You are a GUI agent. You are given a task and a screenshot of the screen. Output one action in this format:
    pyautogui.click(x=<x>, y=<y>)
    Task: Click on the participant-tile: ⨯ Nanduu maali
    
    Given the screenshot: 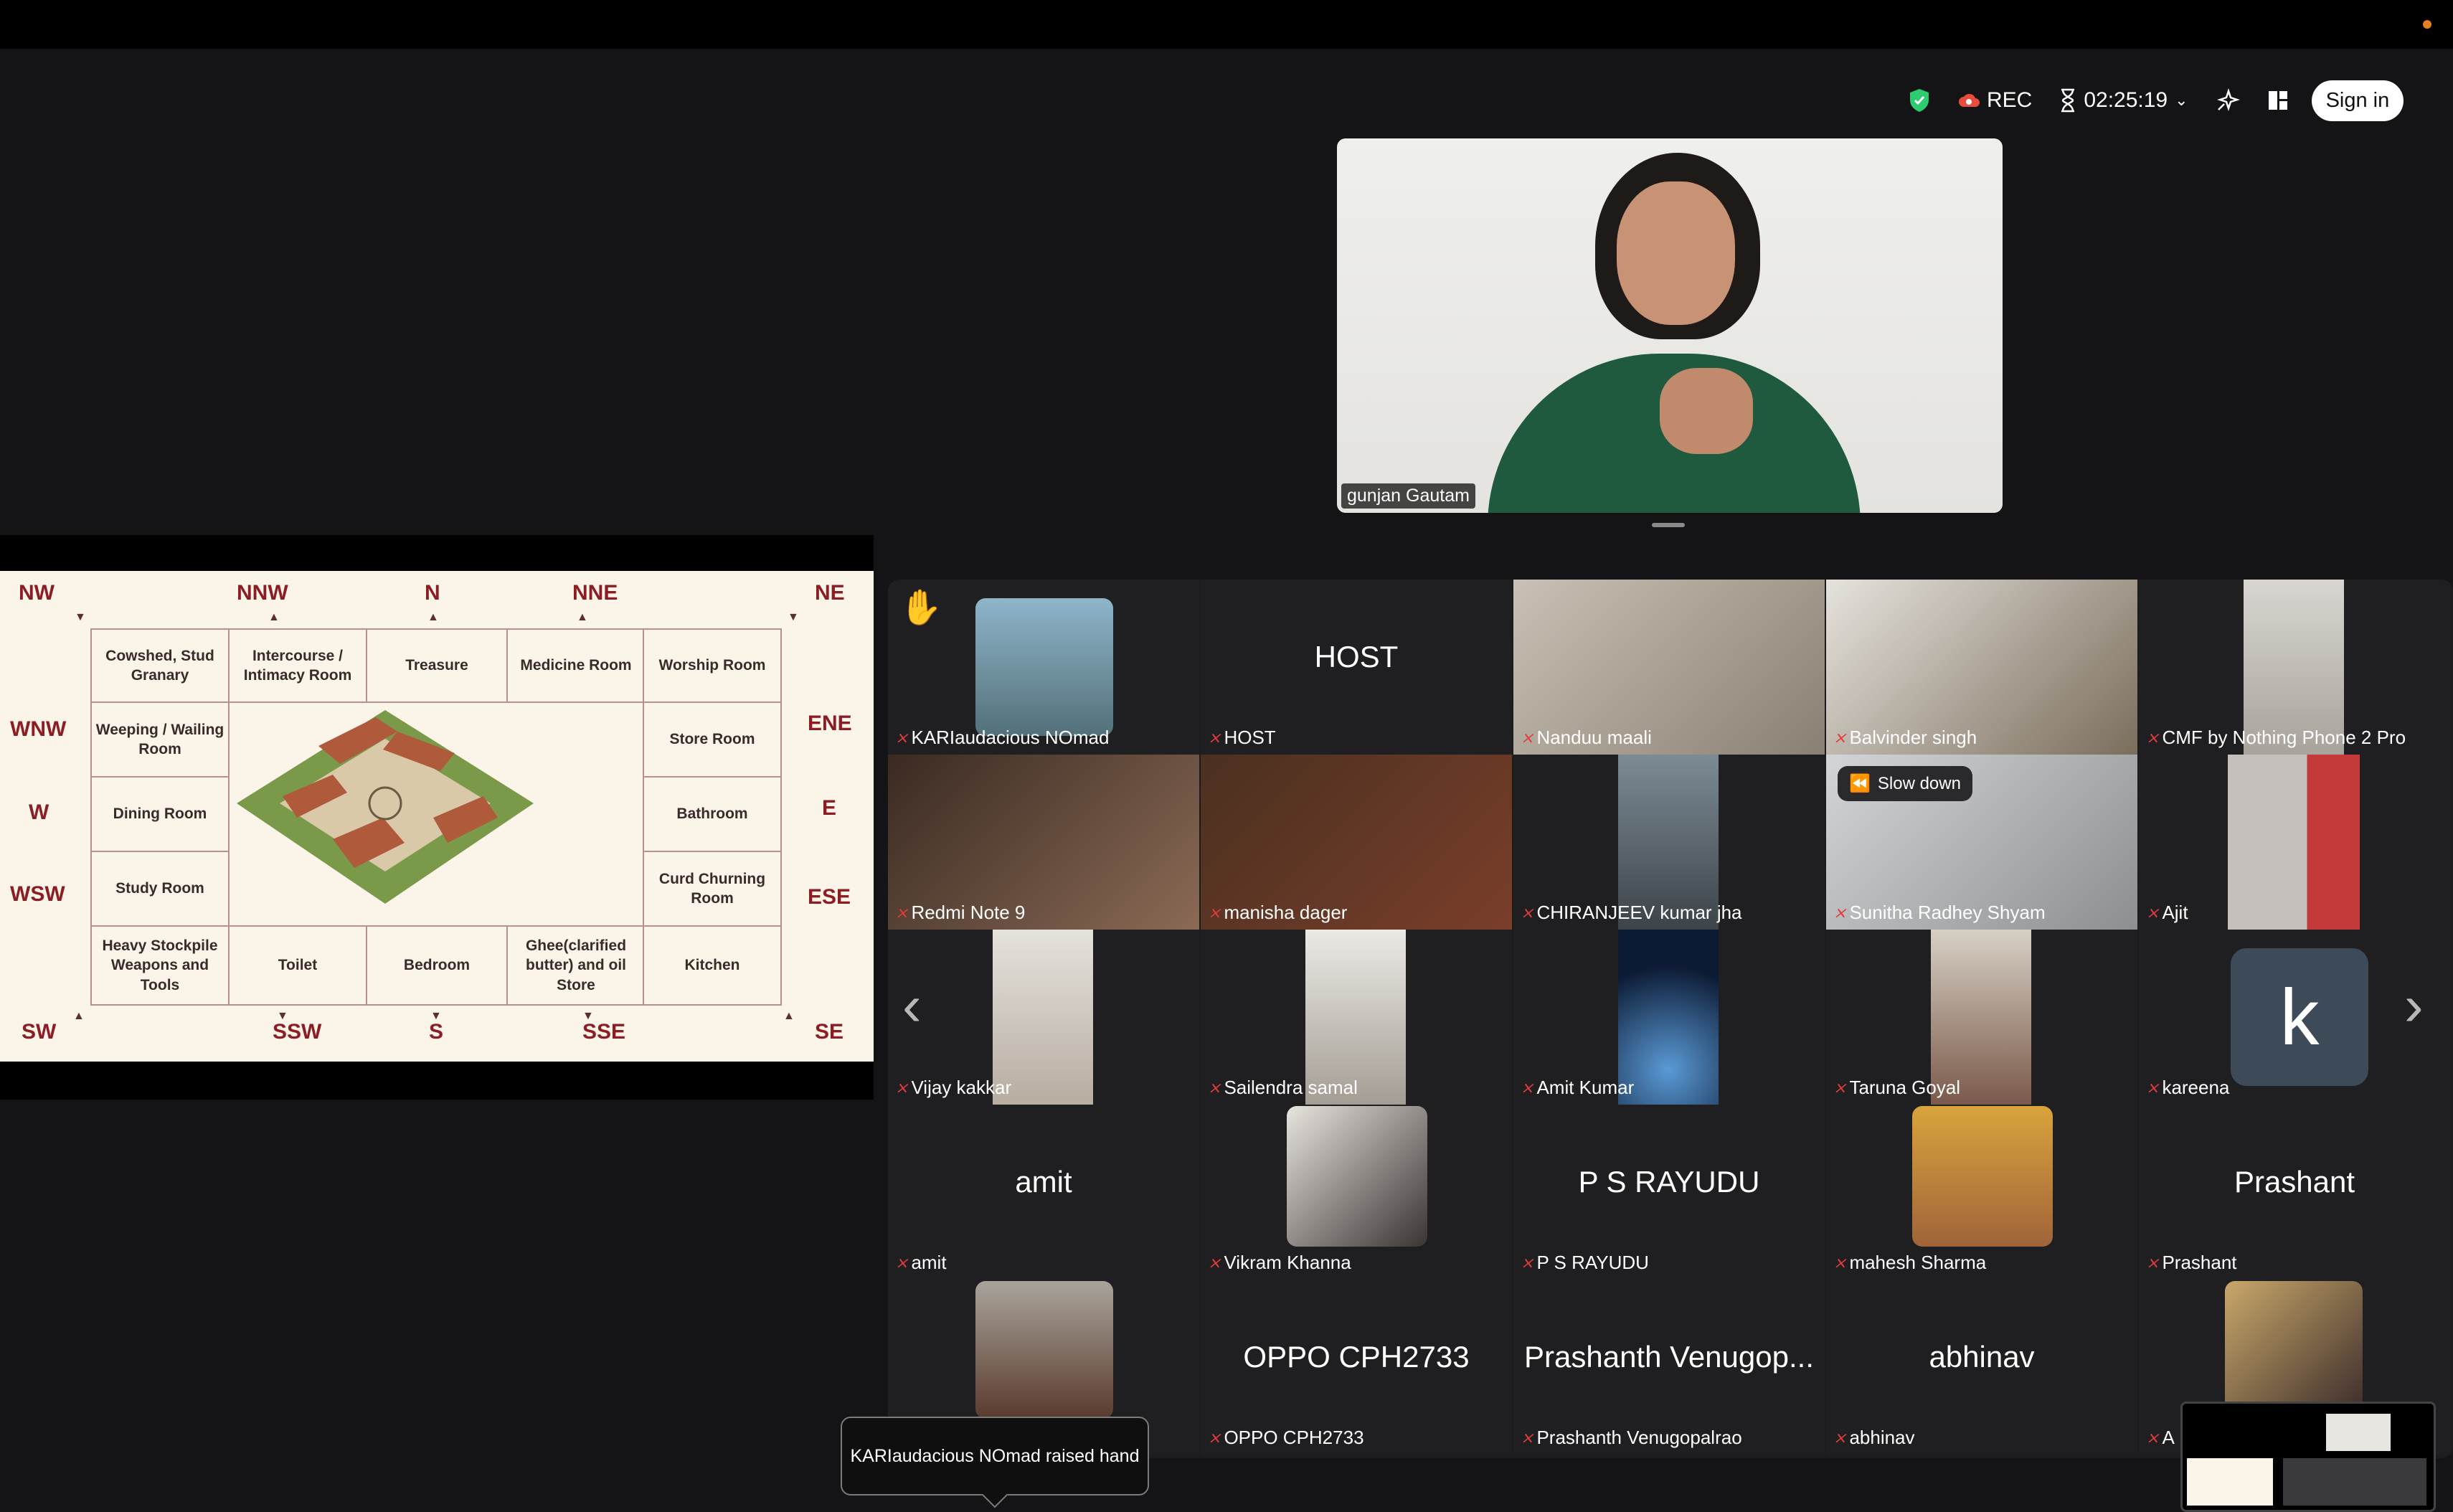 What is the action you would take?
    pyautogui.click(x=1669, y=667)
    